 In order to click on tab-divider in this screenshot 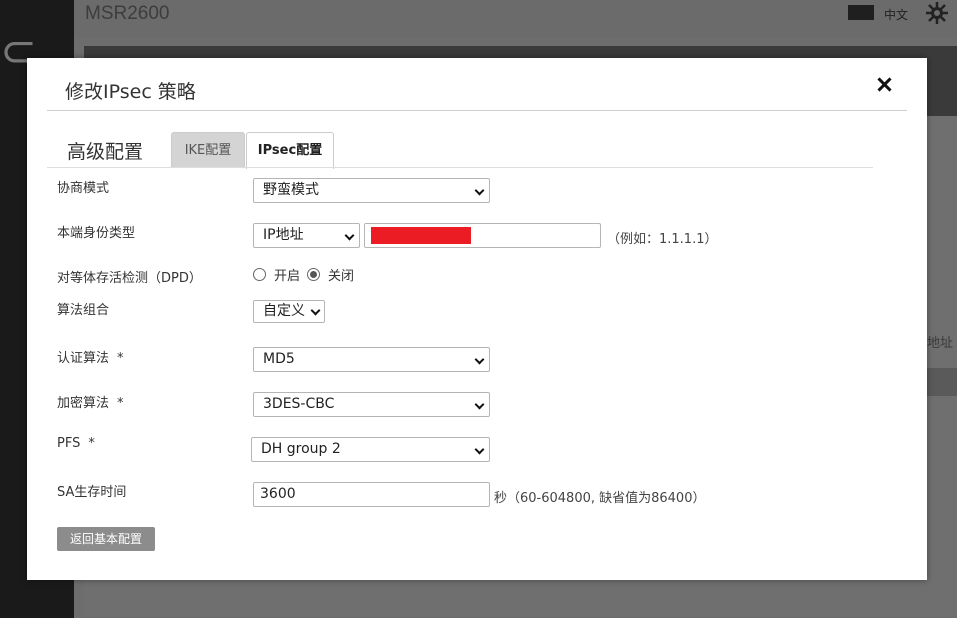, I will do `click(460, 167)`.